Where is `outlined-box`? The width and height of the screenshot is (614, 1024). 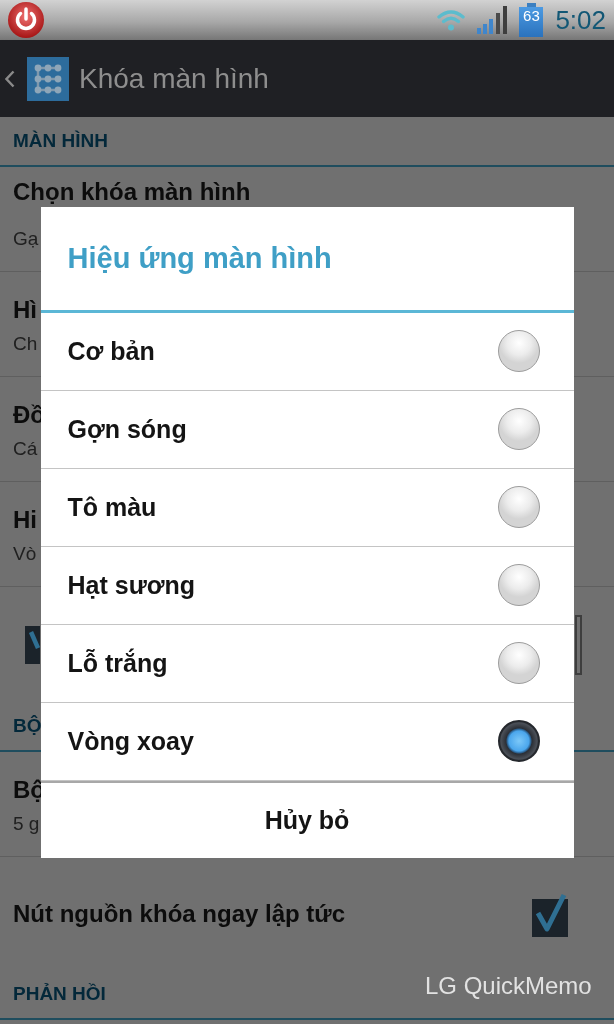 outlined-box is located at coordinates (578, 644).